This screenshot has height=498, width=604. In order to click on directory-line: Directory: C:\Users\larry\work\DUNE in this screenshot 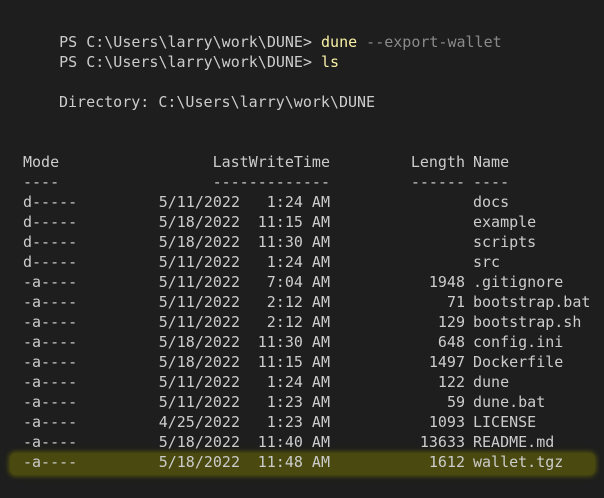, I will do `click(217, 102)`.